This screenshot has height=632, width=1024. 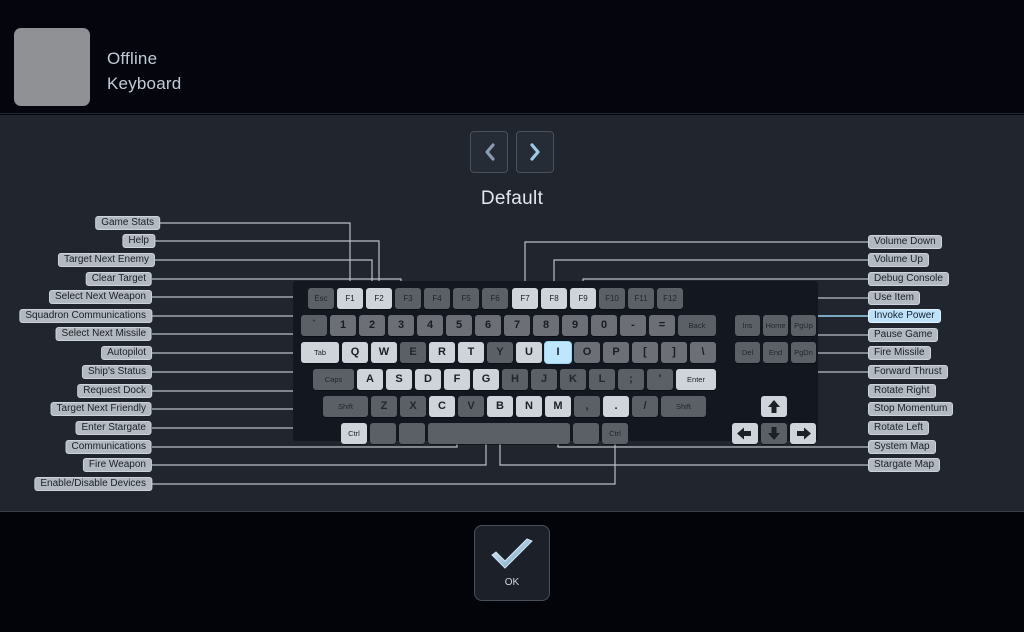 I want to click on key-F4: F4, so click(x=437, y=298).